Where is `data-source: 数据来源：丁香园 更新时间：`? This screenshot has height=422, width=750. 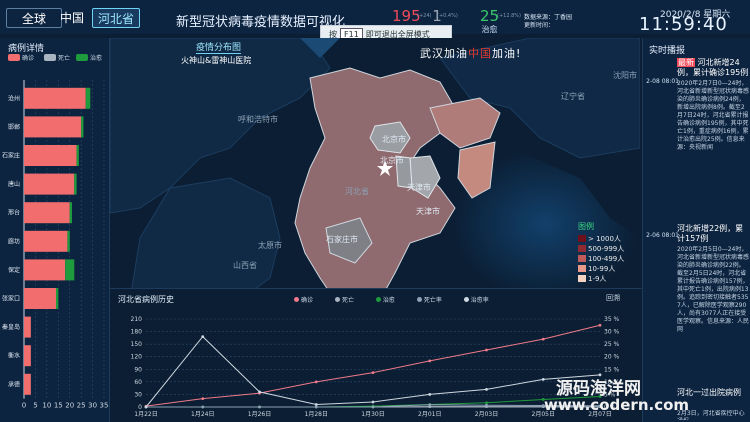 data-source: 数据来源：丁香园 更新时间： is located at coordinates (548, 22).